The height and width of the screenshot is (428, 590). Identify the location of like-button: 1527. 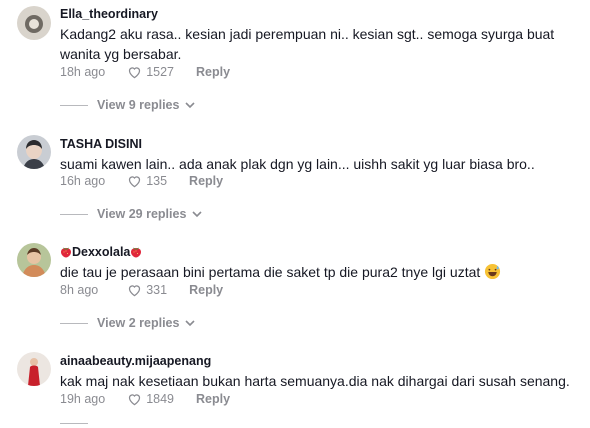
(150, 72).